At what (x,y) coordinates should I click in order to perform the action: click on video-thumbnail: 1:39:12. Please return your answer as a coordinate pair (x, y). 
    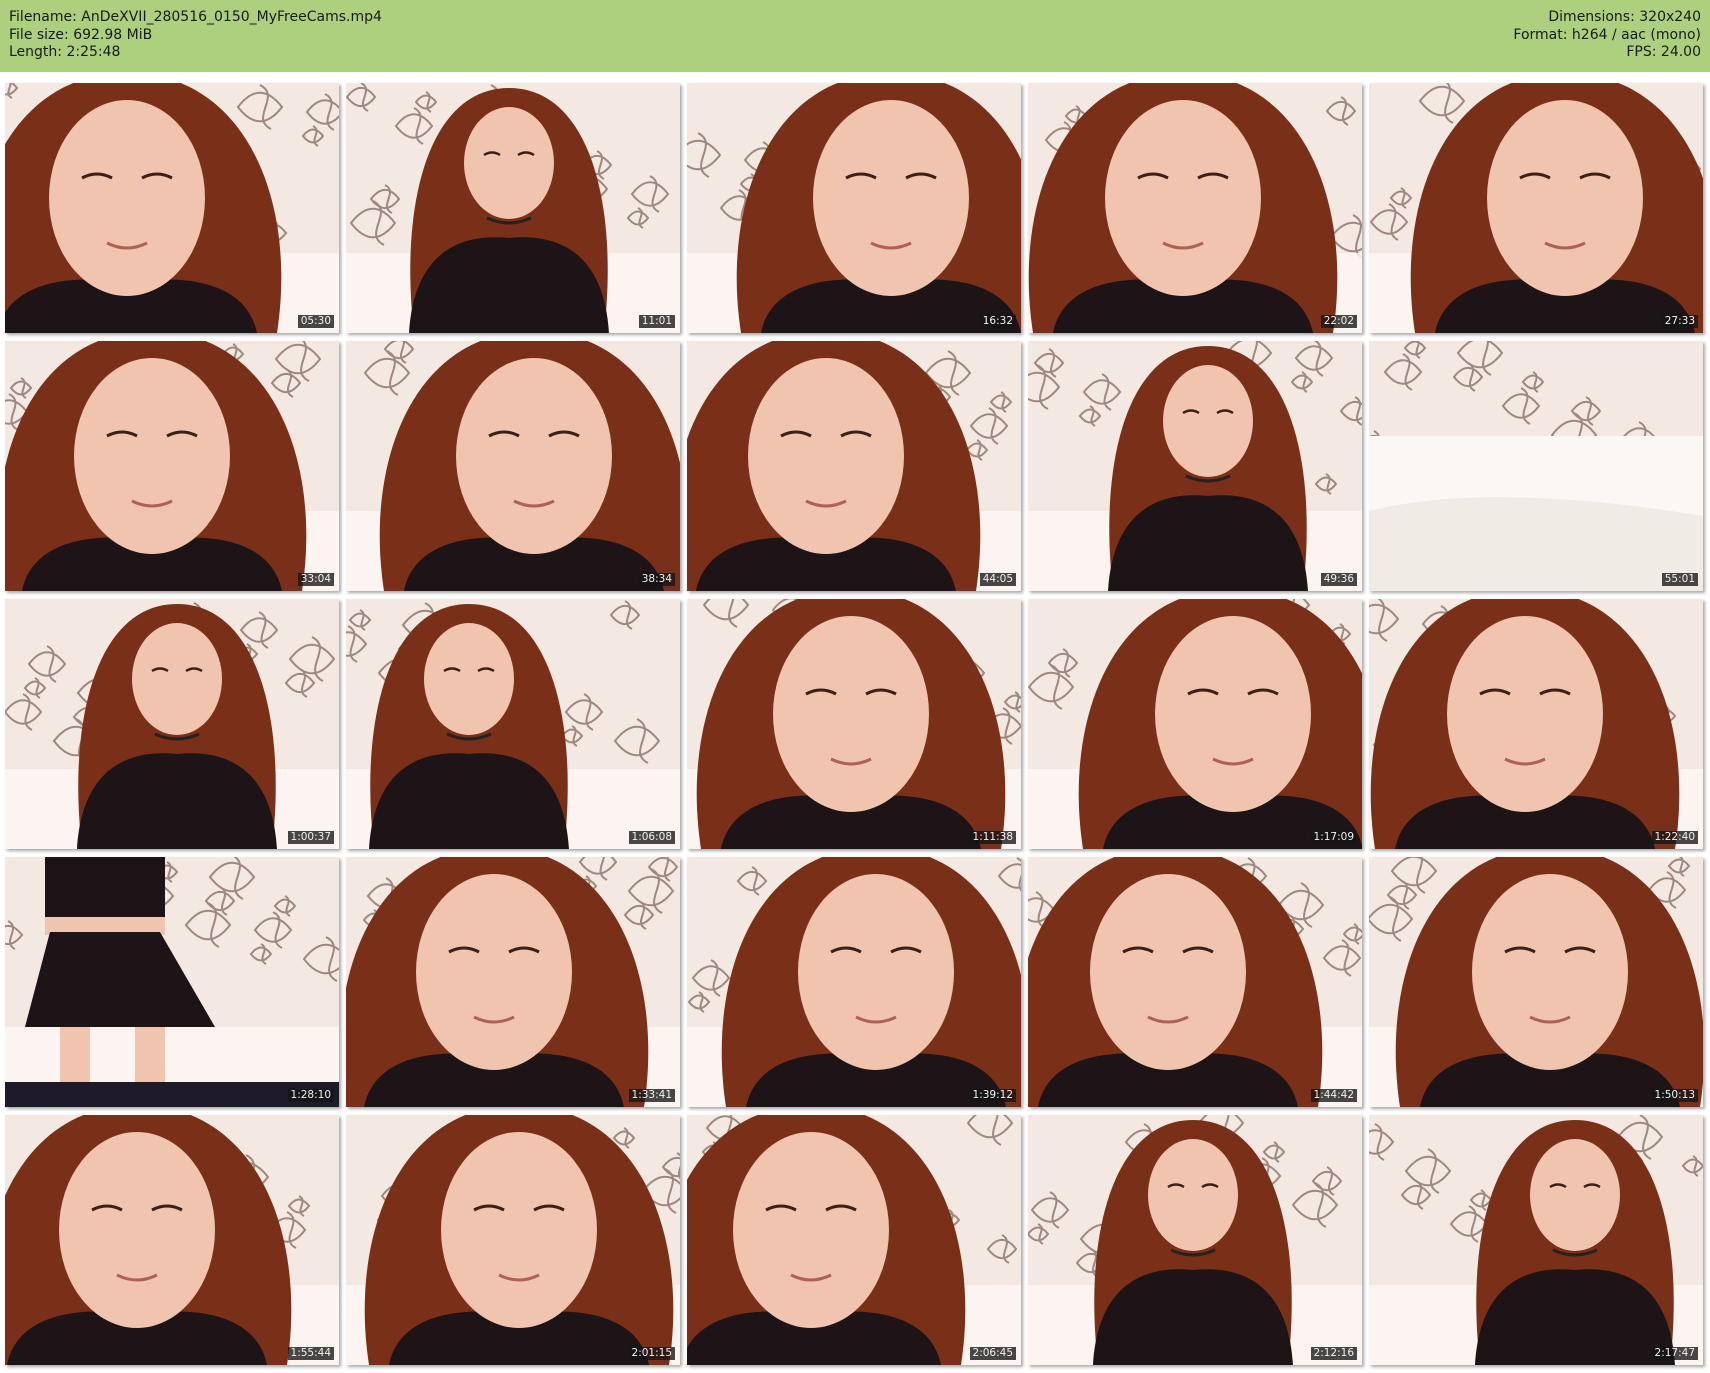
    Looking at the image, I should click on (854, 982).